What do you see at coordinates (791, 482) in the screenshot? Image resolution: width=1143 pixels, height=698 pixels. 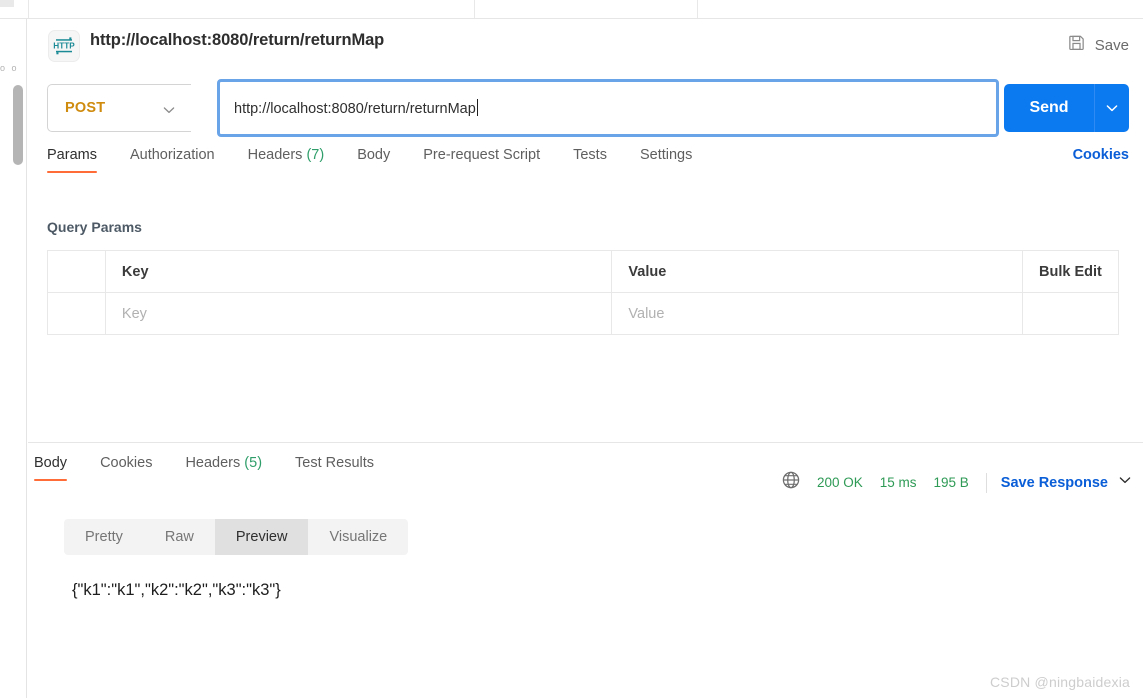 I see `globe-icon` at bounding box center [791, 482].